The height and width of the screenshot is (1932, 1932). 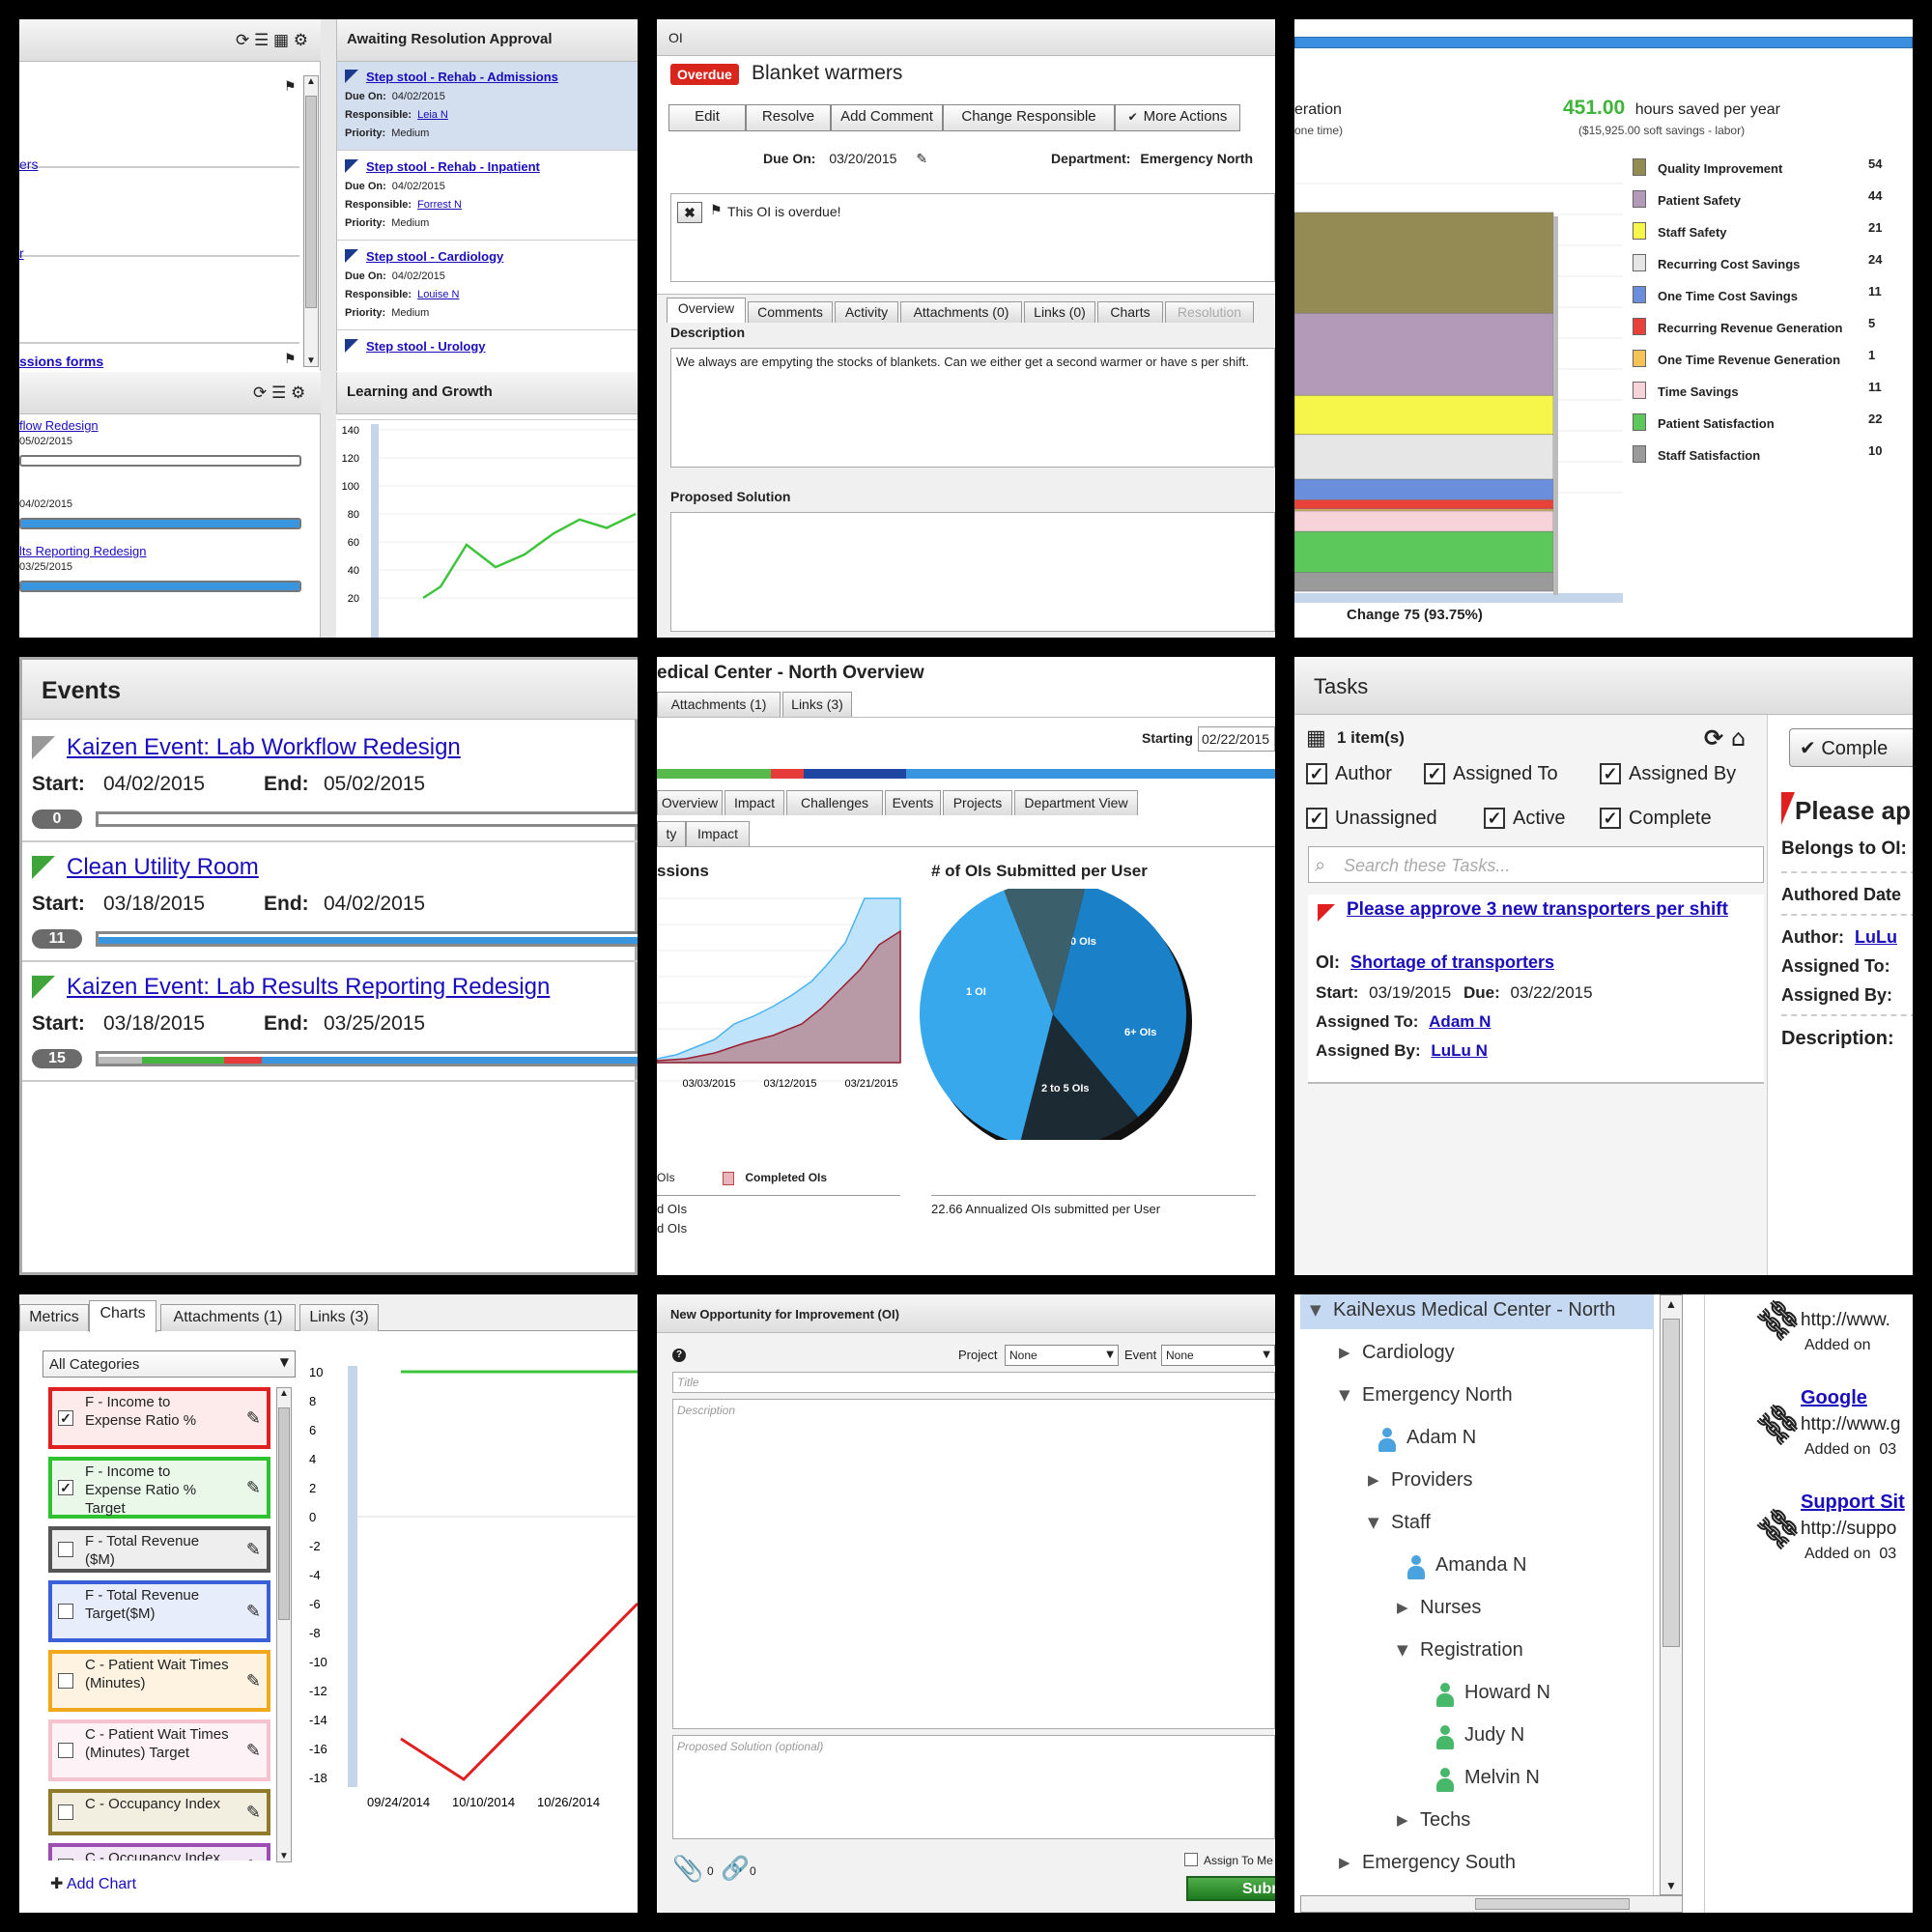 What do you see at coordinates (1524, 819) in the screenshot?
I see `filter-active: ✓ Active` at bounding box center [1524, 819].